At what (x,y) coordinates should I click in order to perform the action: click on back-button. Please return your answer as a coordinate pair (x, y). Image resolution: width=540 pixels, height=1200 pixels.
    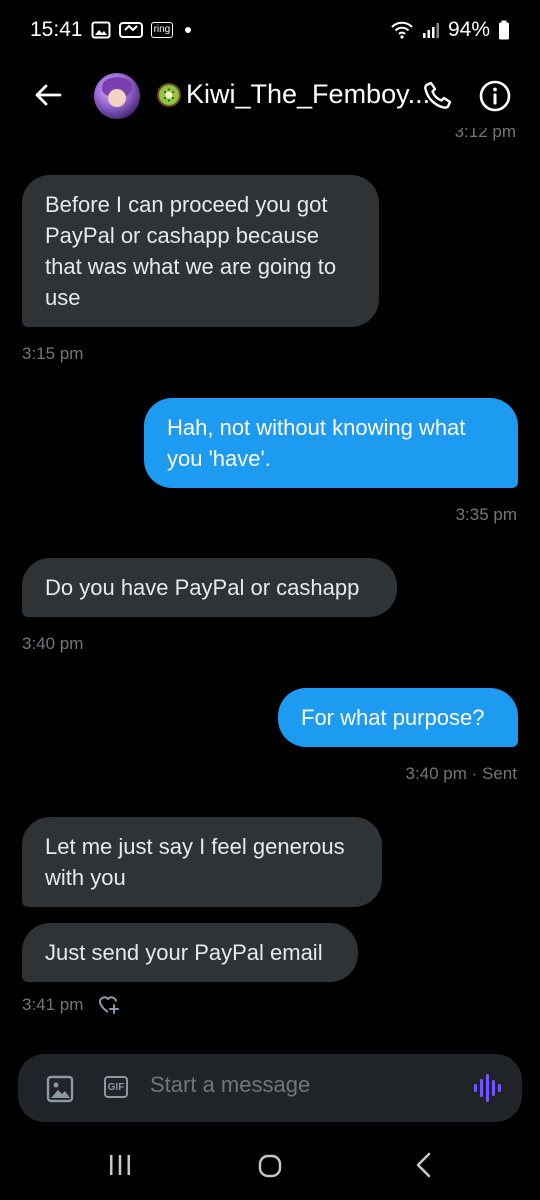
    Looking at the image, I should click on (48, 95).